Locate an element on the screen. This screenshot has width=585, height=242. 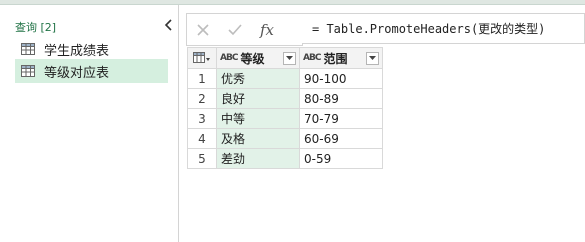
collapse-pane-icon is located at coordinates (169, 25).